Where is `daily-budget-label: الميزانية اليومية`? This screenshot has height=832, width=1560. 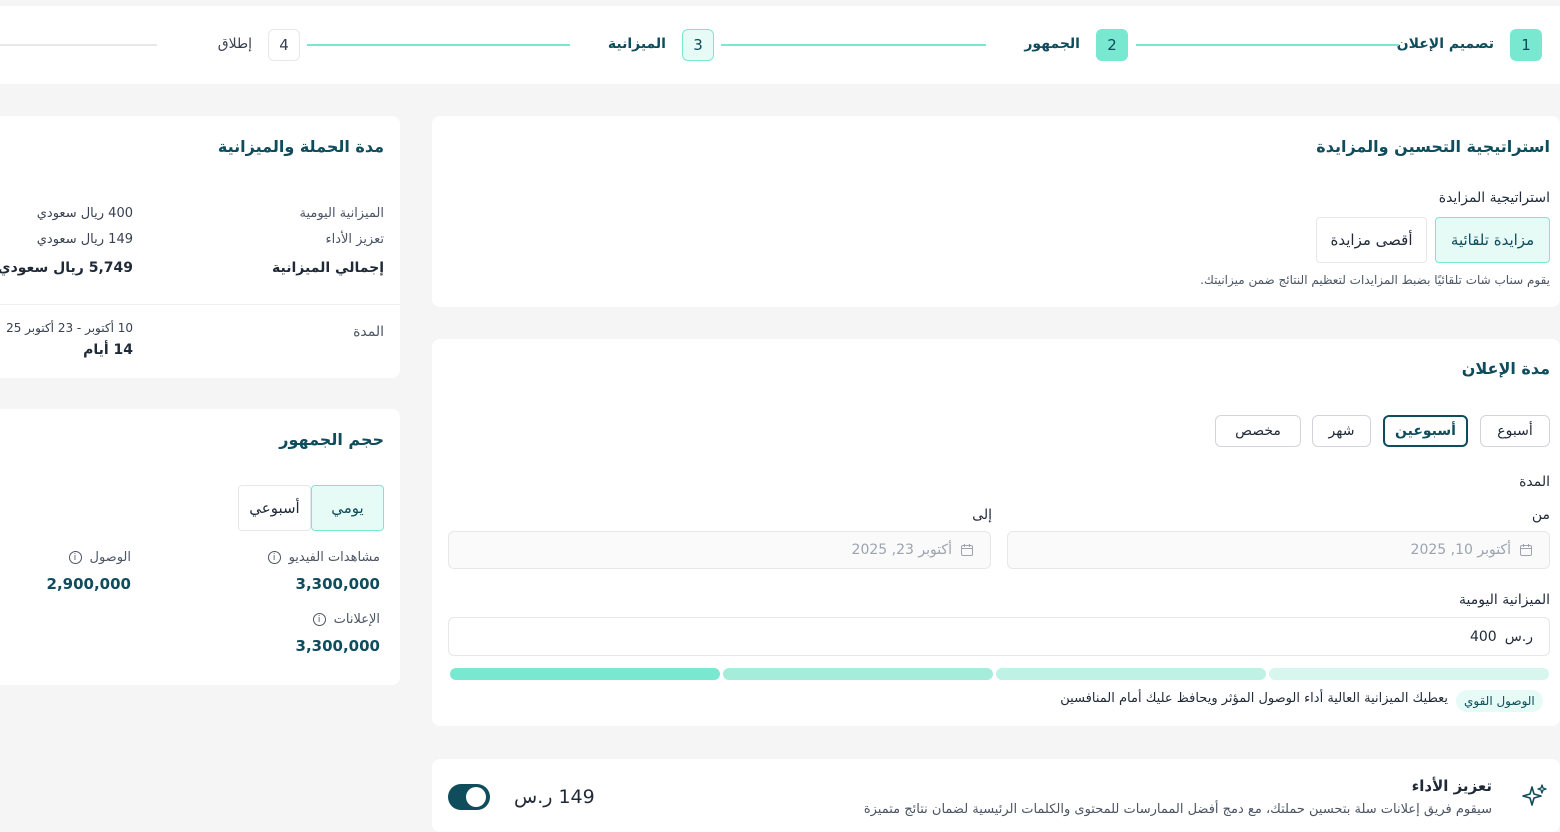 daily-budget-label: الميزانية اليومية is located at coordinates (1504, 600).